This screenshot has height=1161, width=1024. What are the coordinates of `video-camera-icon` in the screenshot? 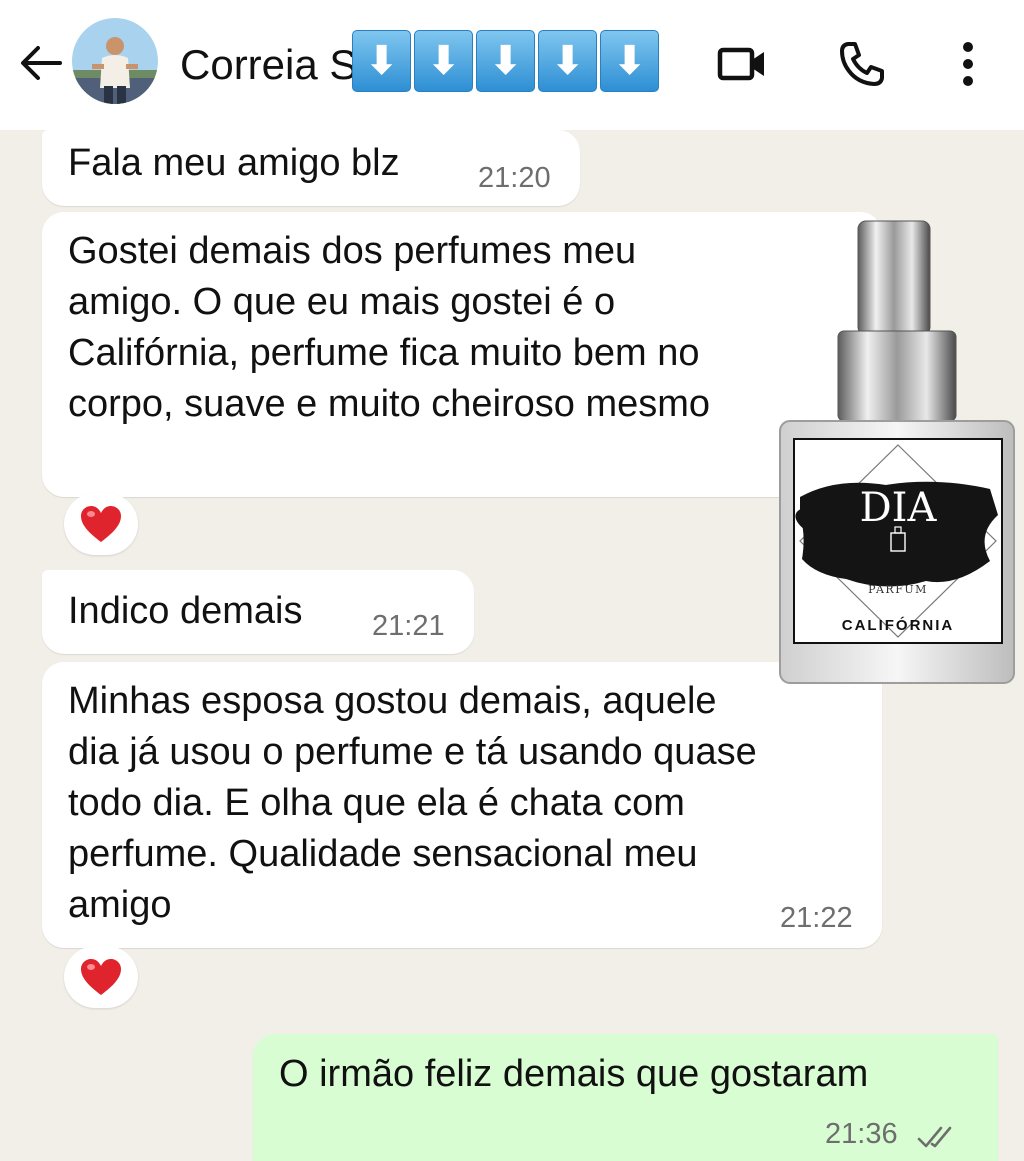 It's located at (740, 64).